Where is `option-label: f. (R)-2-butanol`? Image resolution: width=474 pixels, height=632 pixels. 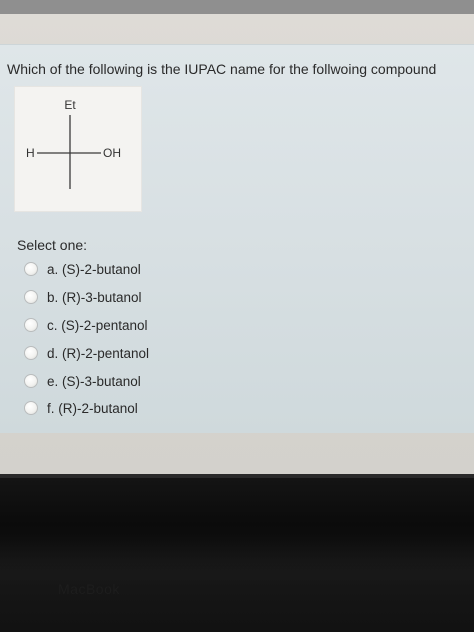 option-label: f. (R)-2-butanol is located at coordinates (92, 408).